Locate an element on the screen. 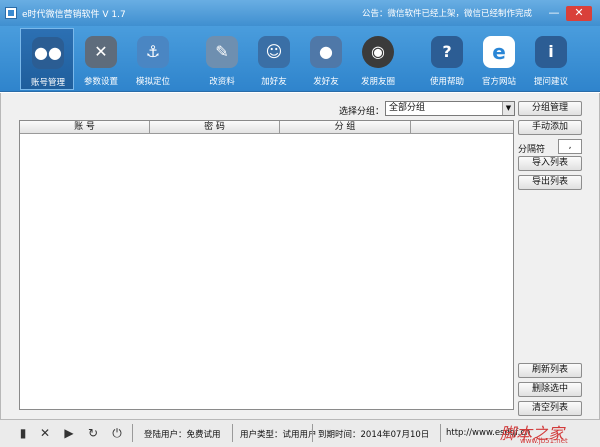  app-icon is located at coordinates (11, 13).